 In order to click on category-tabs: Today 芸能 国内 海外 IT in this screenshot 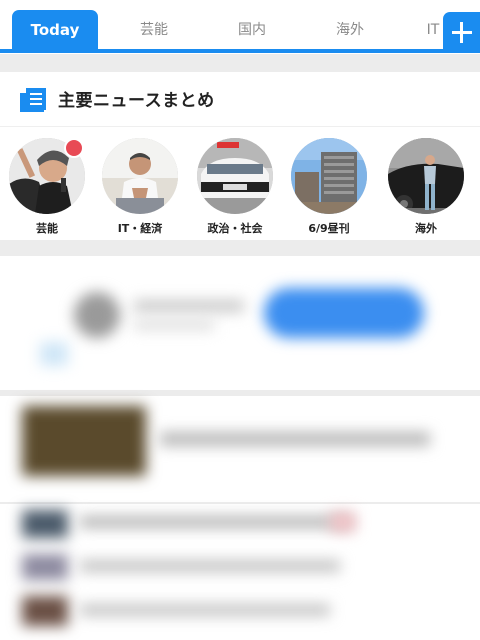, I will do `click(240, 30)`.